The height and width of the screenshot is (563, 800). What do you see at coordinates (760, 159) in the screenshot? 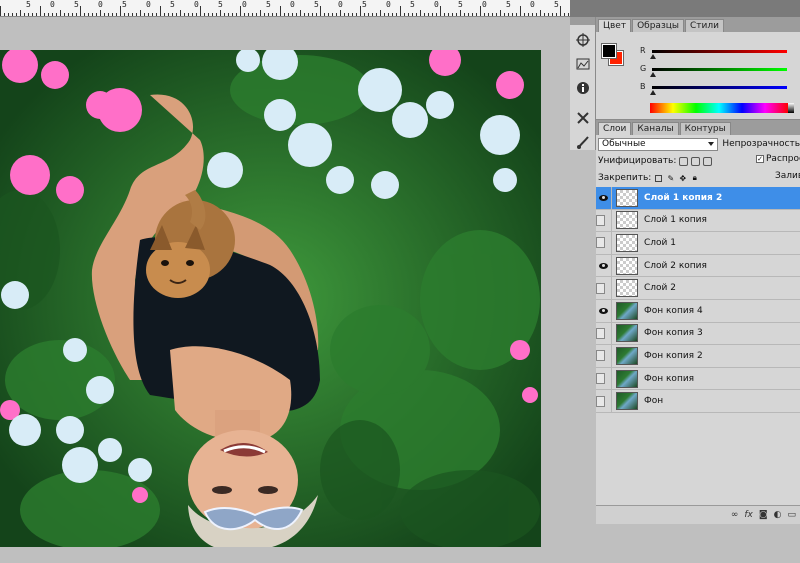
I see `spread-checkbox: ✓` at bounding box center [760, 159].